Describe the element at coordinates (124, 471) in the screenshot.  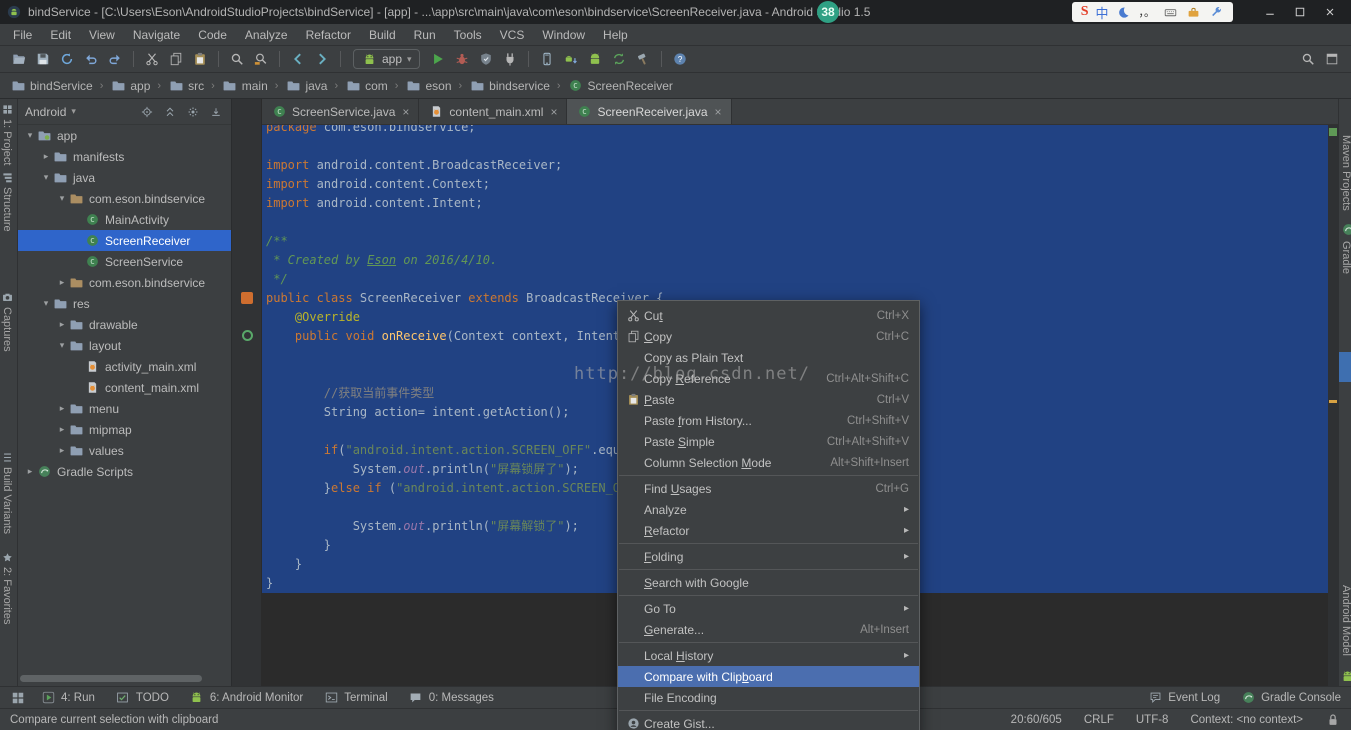
I see `tree-item-gradle-scripts: ▸ Gradle Scripts` at that location.